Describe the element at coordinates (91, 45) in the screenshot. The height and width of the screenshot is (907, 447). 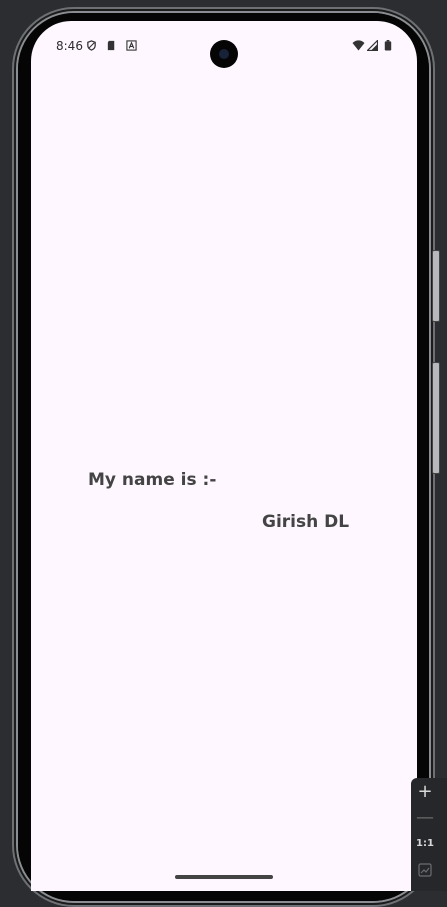
I see `shield-icon` at that location.